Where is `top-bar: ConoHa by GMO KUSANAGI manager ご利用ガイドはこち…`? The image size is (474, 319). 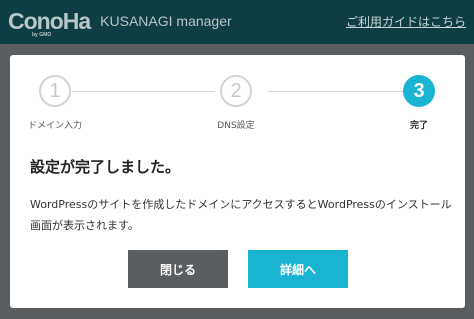 top-bar: ConoHa by GMO KUSANAGI manager ご利用ガイドはこち… is located at coordinates (237, 22).